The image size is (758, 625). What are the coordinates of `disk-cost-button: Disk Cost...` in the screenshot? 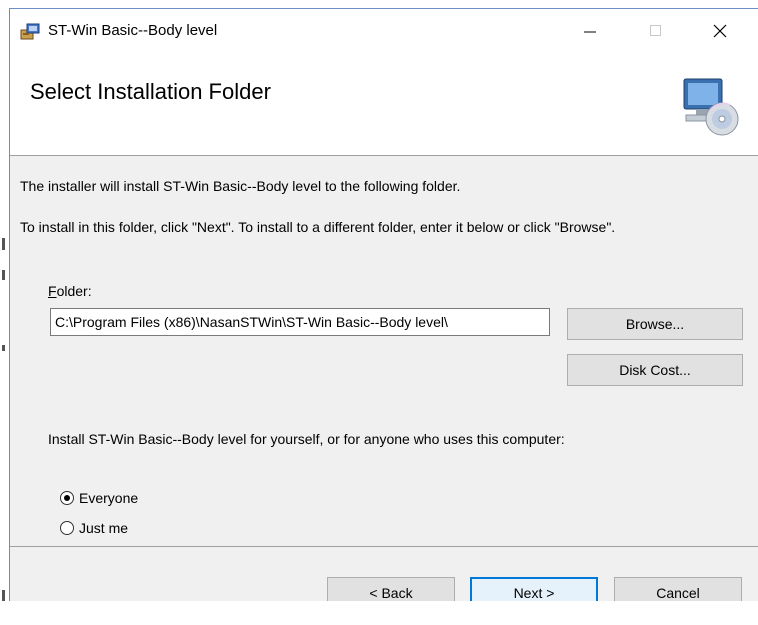 It's located at (655, 370).